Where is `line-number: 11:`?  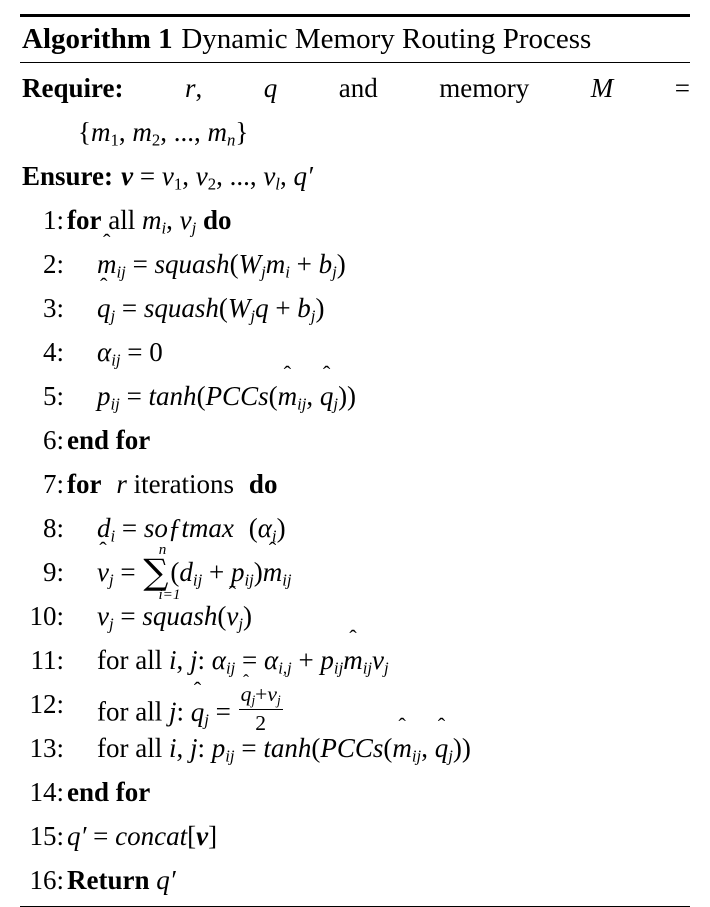 line-number: 11: is located at coordinates (47, 660).